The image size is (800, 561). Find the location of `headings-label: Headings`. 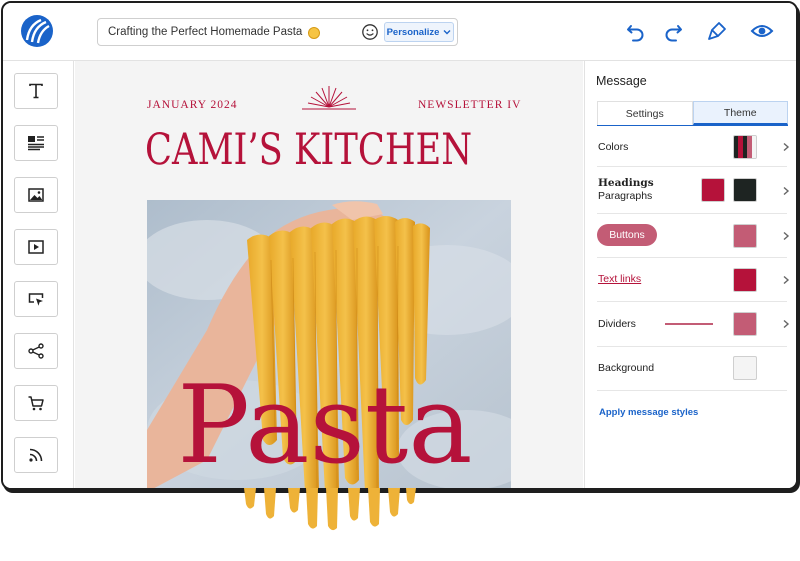

headings-label: Headings is located at coordinates (626, 183).